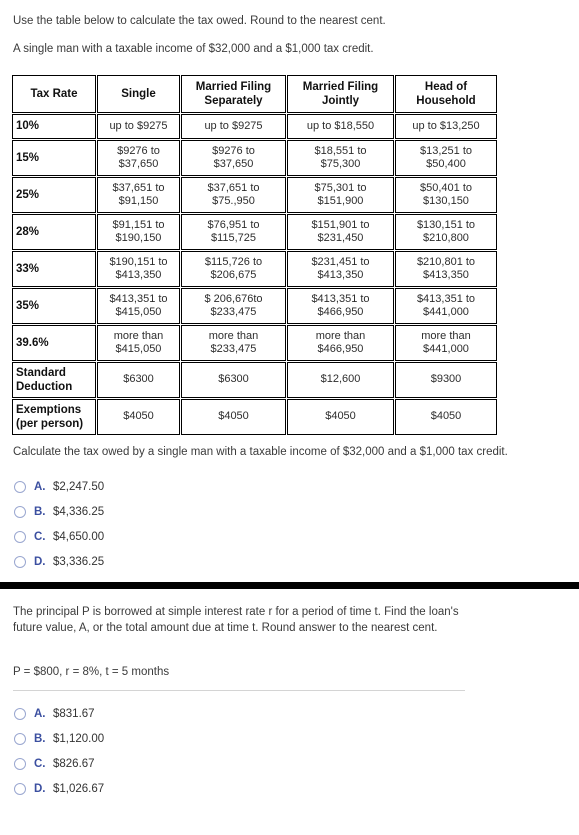 This screenshot has height=835, width=579. I want to click on header-line-1: Married Filing, so click(340, 86).